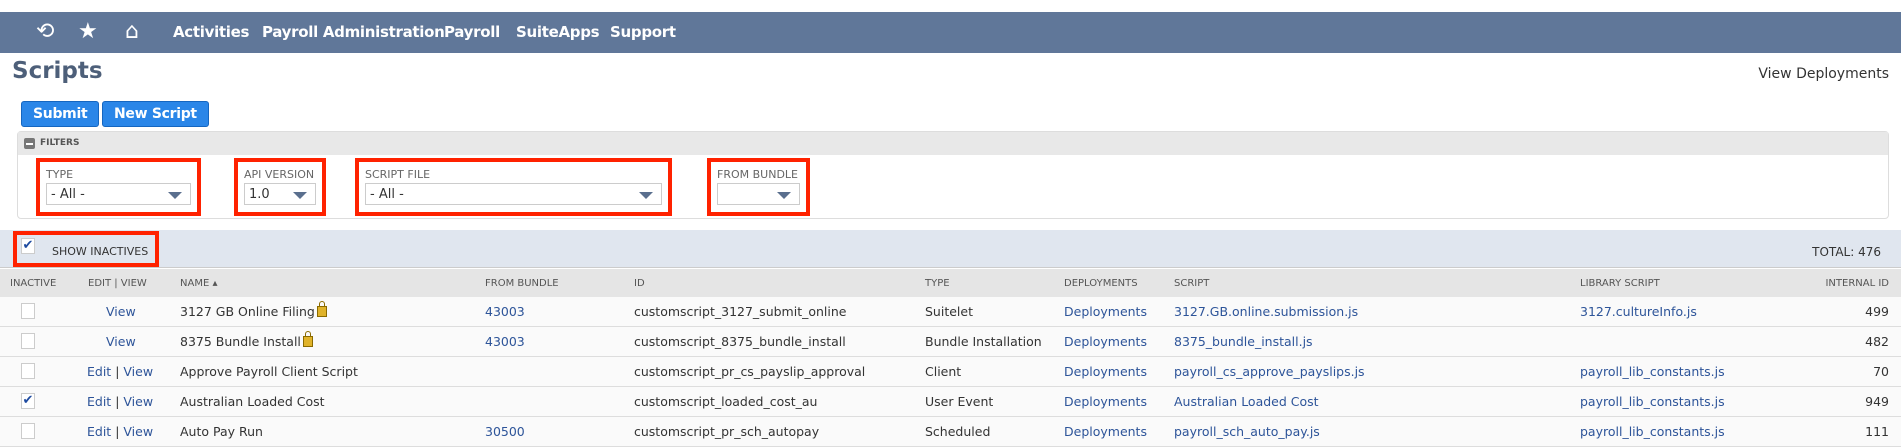 The width and height of the screenshot is (1901, 447). I want to click on col-id: ID, so click(639, 283).